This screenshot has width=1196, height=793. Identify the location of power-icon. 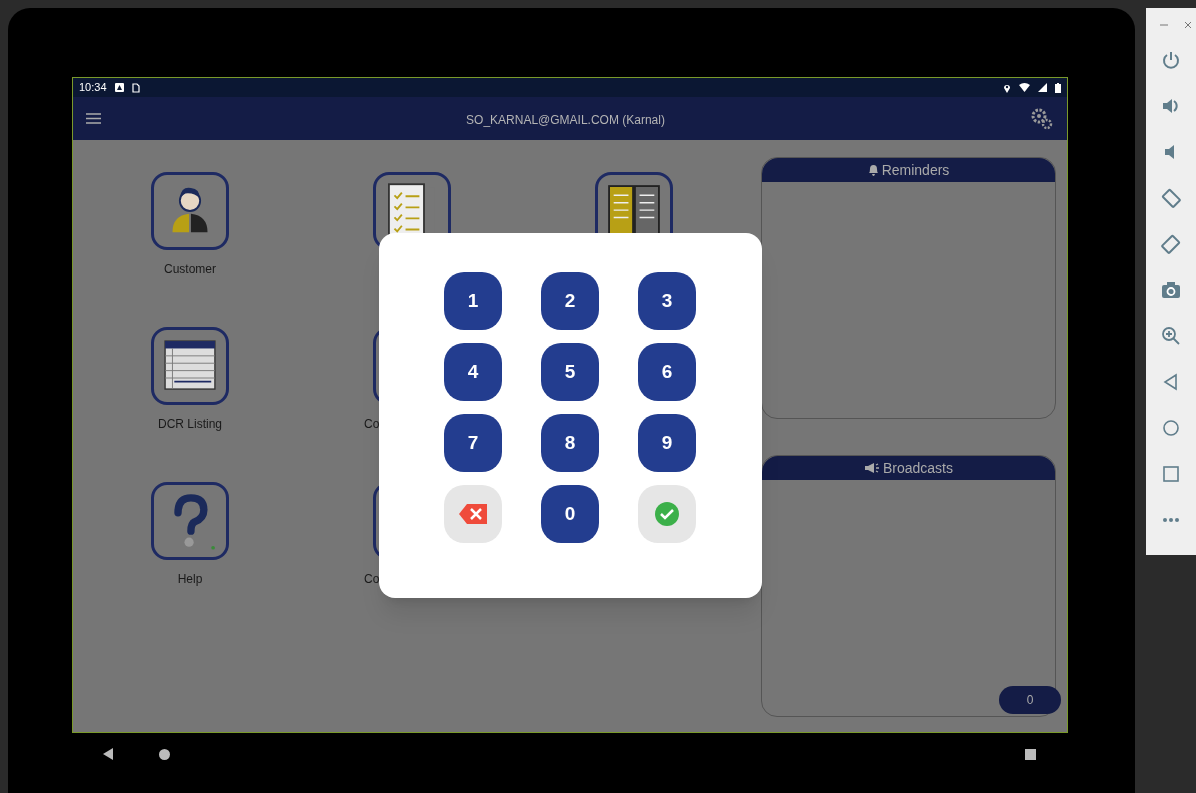
(1171, 60).